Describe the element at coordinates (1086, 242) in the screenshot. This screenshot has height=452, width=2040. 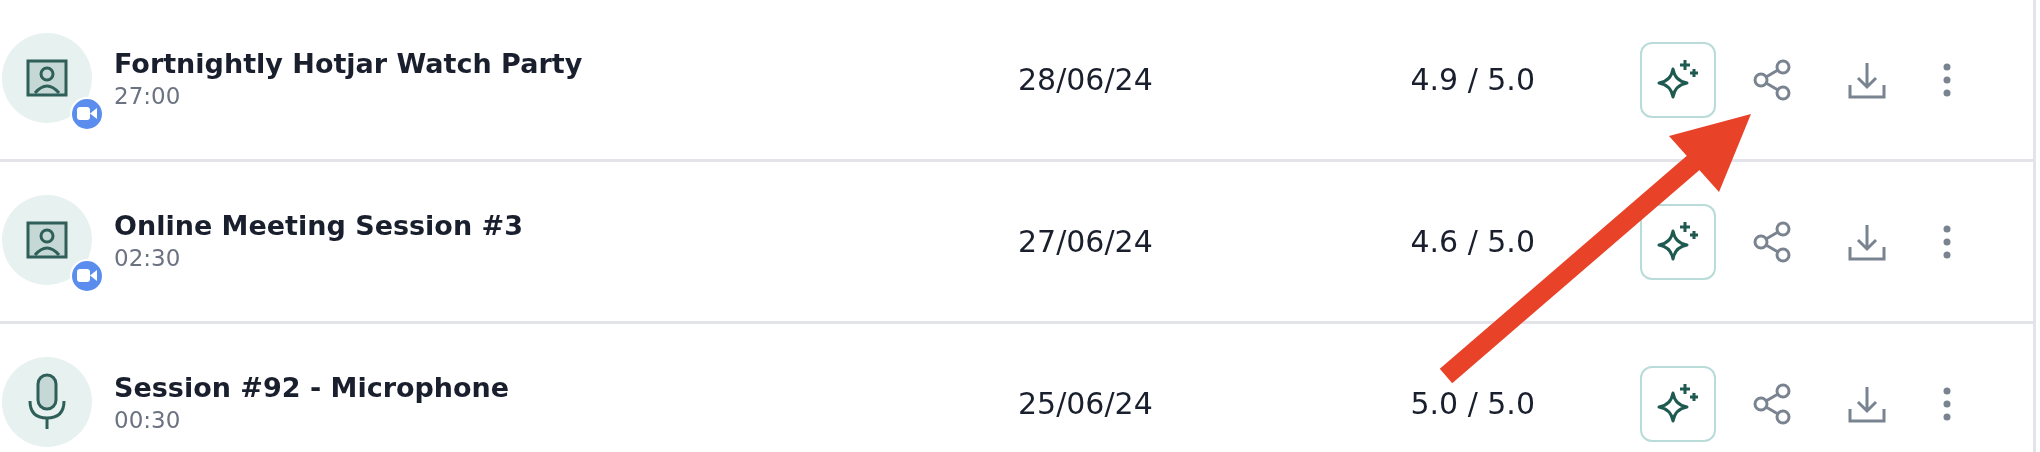
I see `recording-date: 27/06/24` at that location.